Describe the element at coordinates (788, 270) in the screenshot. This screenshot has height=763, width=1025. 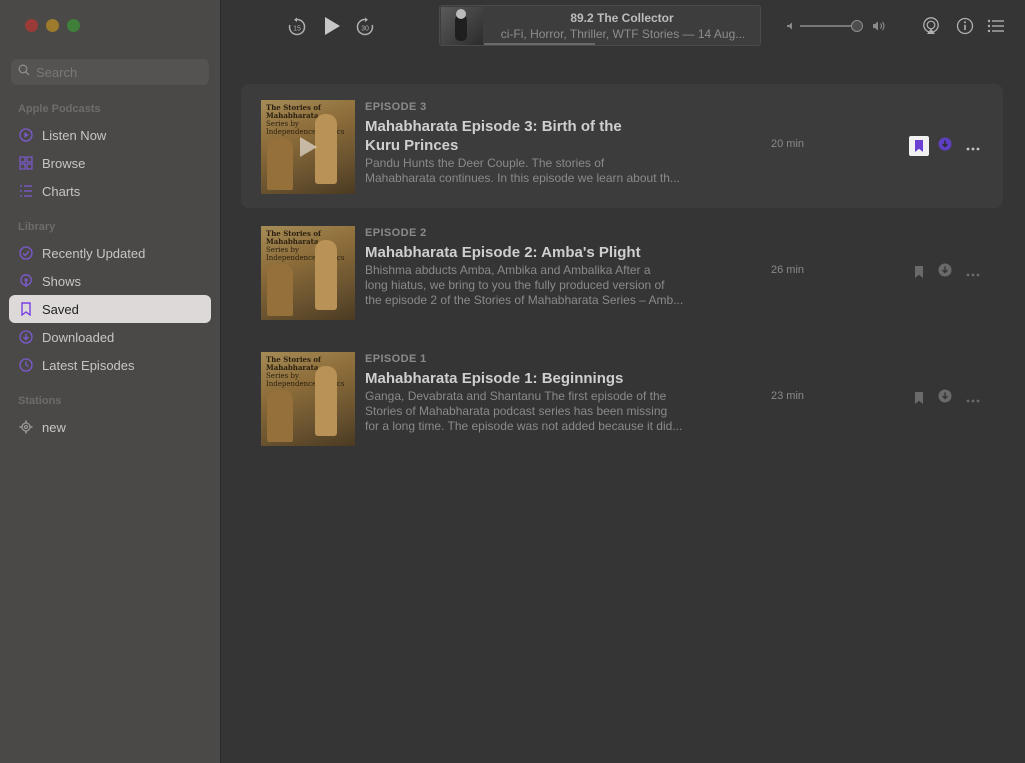
I see `episode-duration: 26 min` at that location.